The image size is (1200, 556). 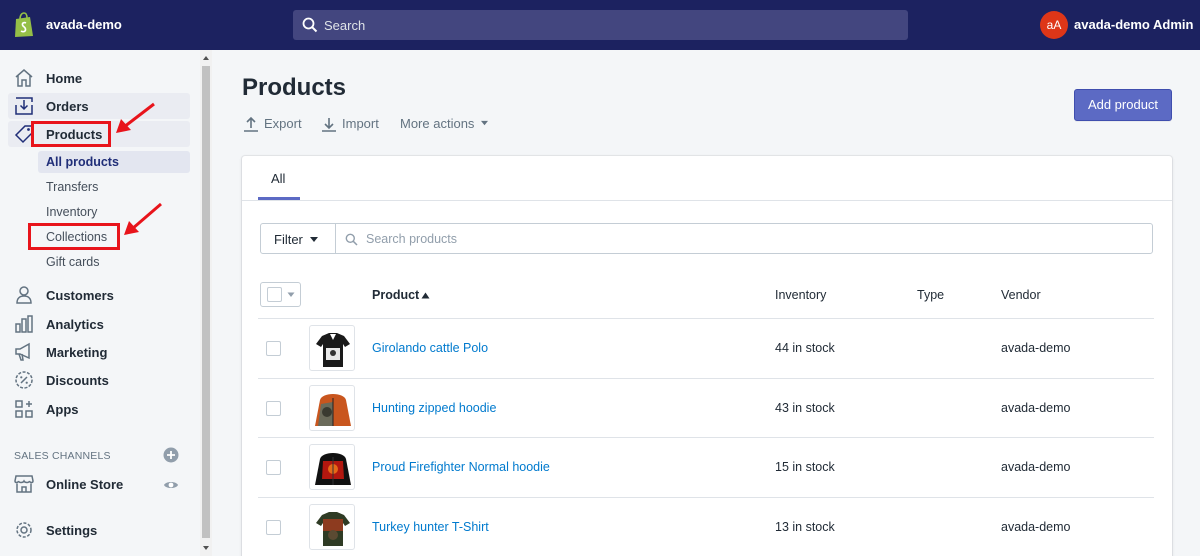 What do you see at coordinates (430, 348) in the screenshot?
I see `product-name-link: Girolando cattle Polo` at bounding box center [430, 348].